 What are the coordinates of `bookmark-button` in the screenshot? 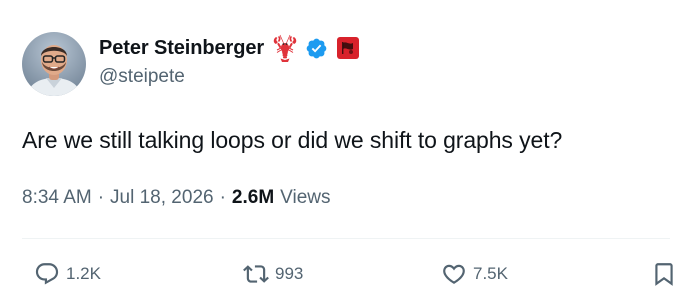 It's located at (664, 274).